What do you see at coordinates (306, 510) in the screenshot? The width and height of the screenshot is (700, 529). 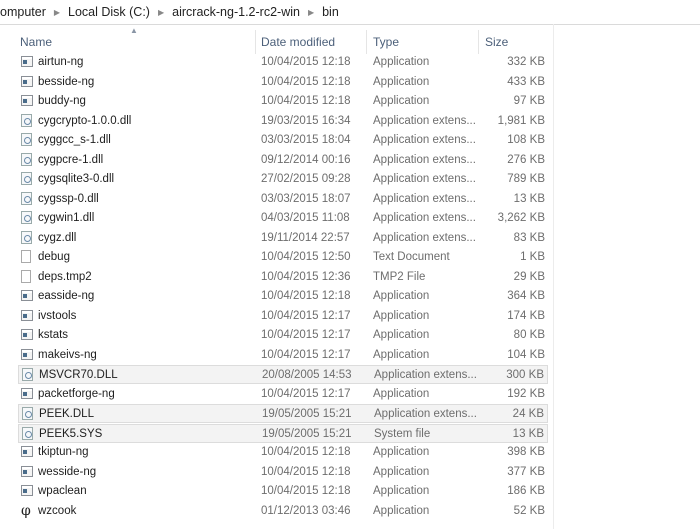 I see `file-date-modified: 01/12/2013 03:46` at bounding box center [306, 510].